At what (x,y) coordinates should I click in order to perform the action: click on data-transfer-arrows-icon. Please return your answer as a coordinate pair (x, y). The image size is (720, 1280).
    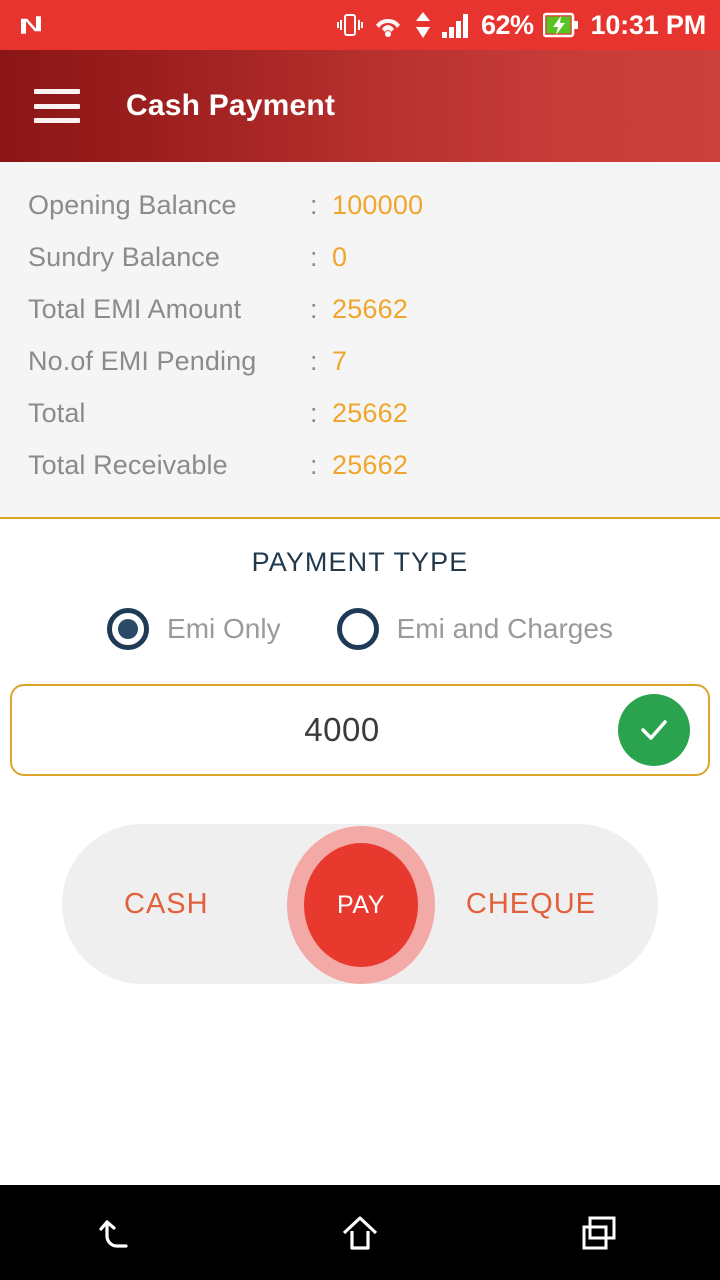
    Looking at the image, I should click on (422, 25).